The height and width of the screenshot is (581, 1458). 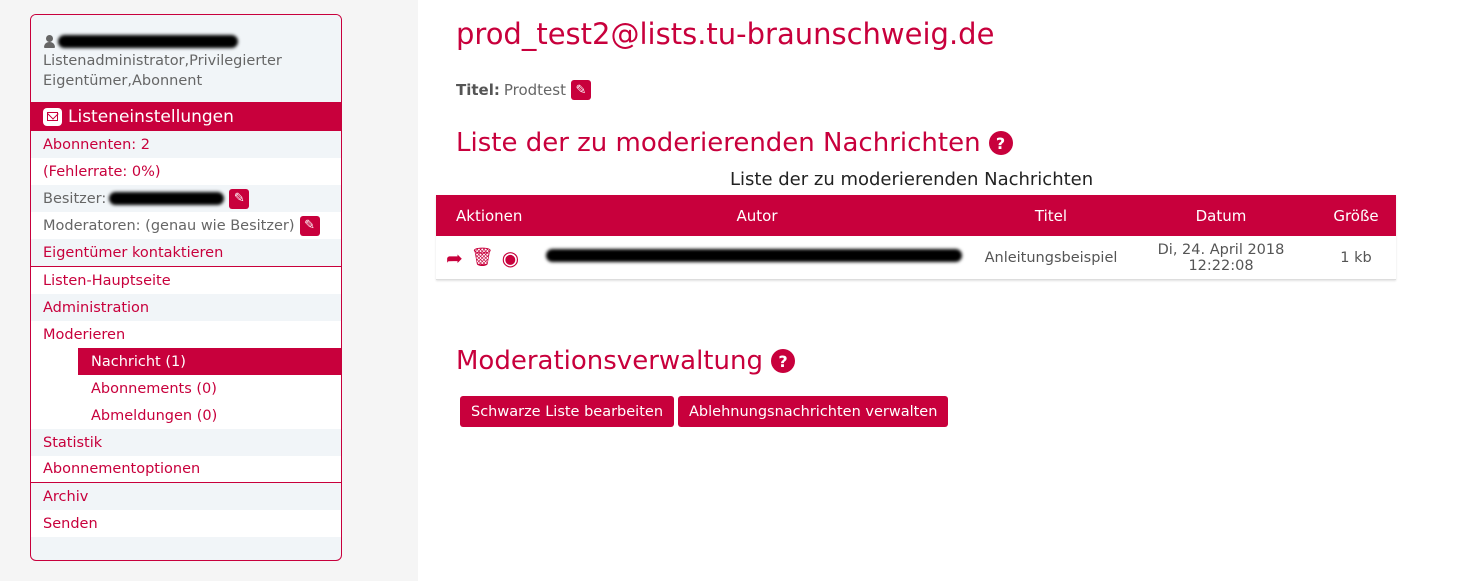 I want to click on list-settings-header: Listeneinstellungen, so click(x=186, y=116).